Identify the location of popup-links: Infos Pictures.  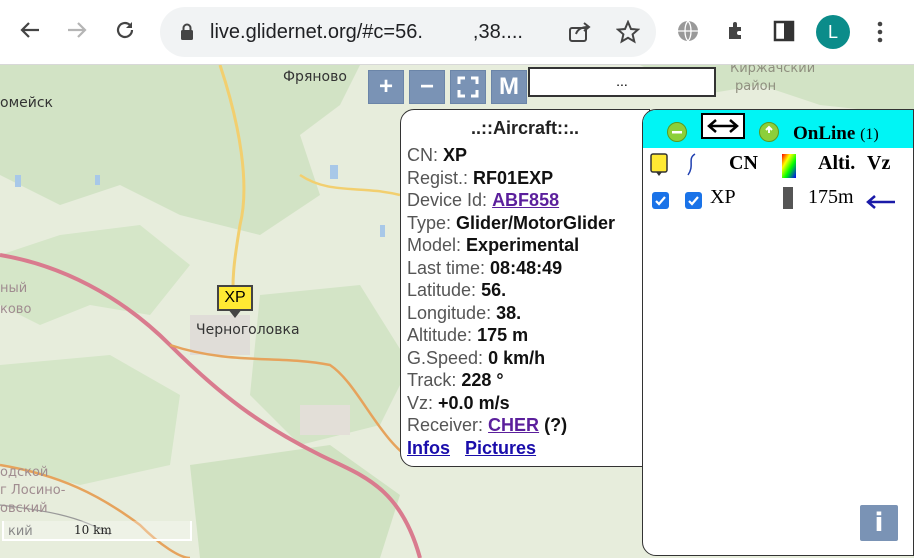
(525, 448).